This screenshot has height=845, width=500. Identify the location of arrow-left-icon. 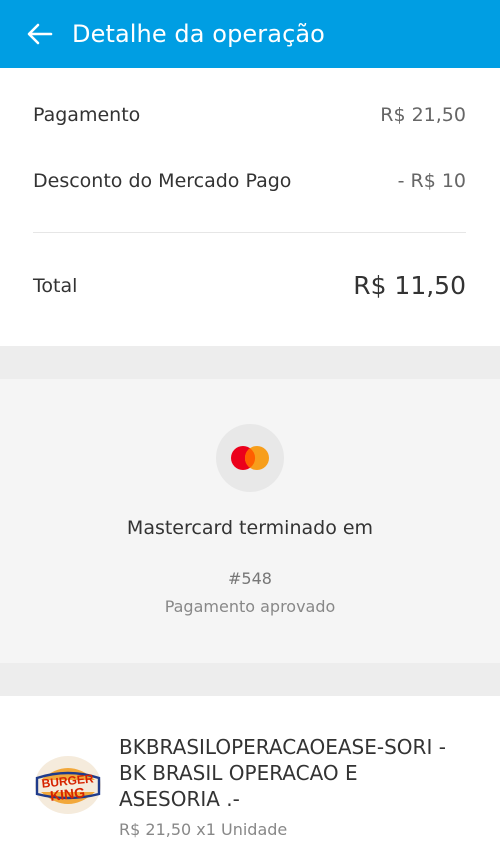
(40, 34).